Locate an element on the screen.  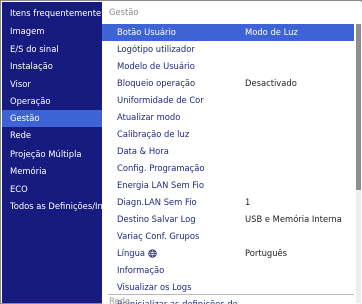
menu-item-update-mode: Atualizar modo is located at coordinates (228, 117).